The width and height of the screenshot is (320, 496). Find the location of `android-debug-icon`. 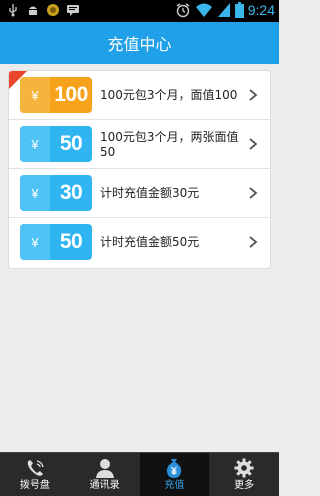

android-debug-icon is located at coordinates (33, 10).